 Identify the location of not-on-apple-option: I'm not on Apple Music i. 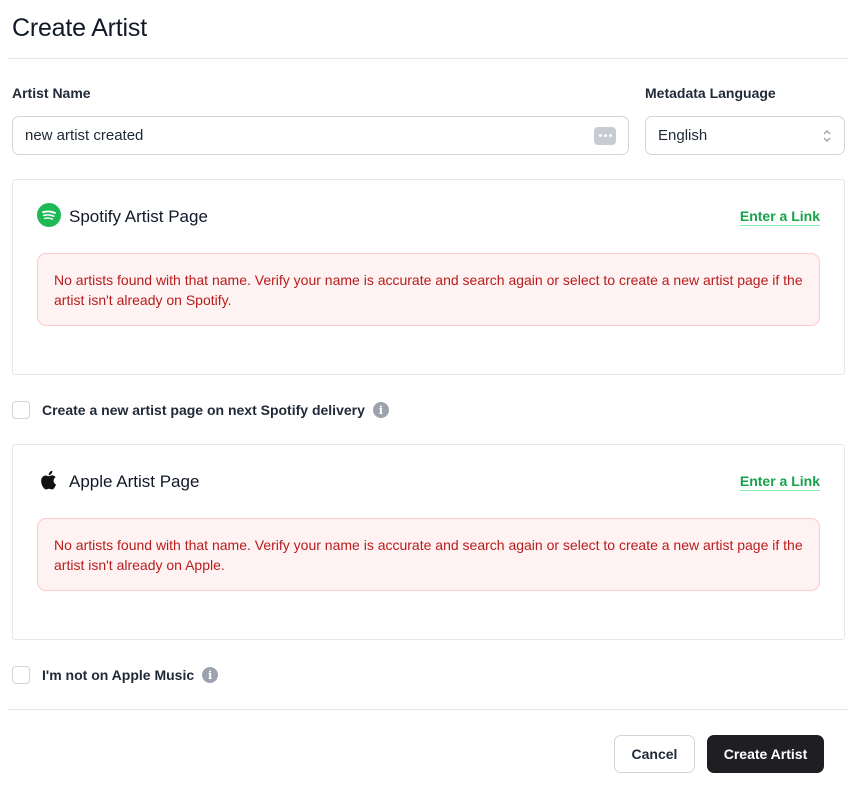
(115, 675).